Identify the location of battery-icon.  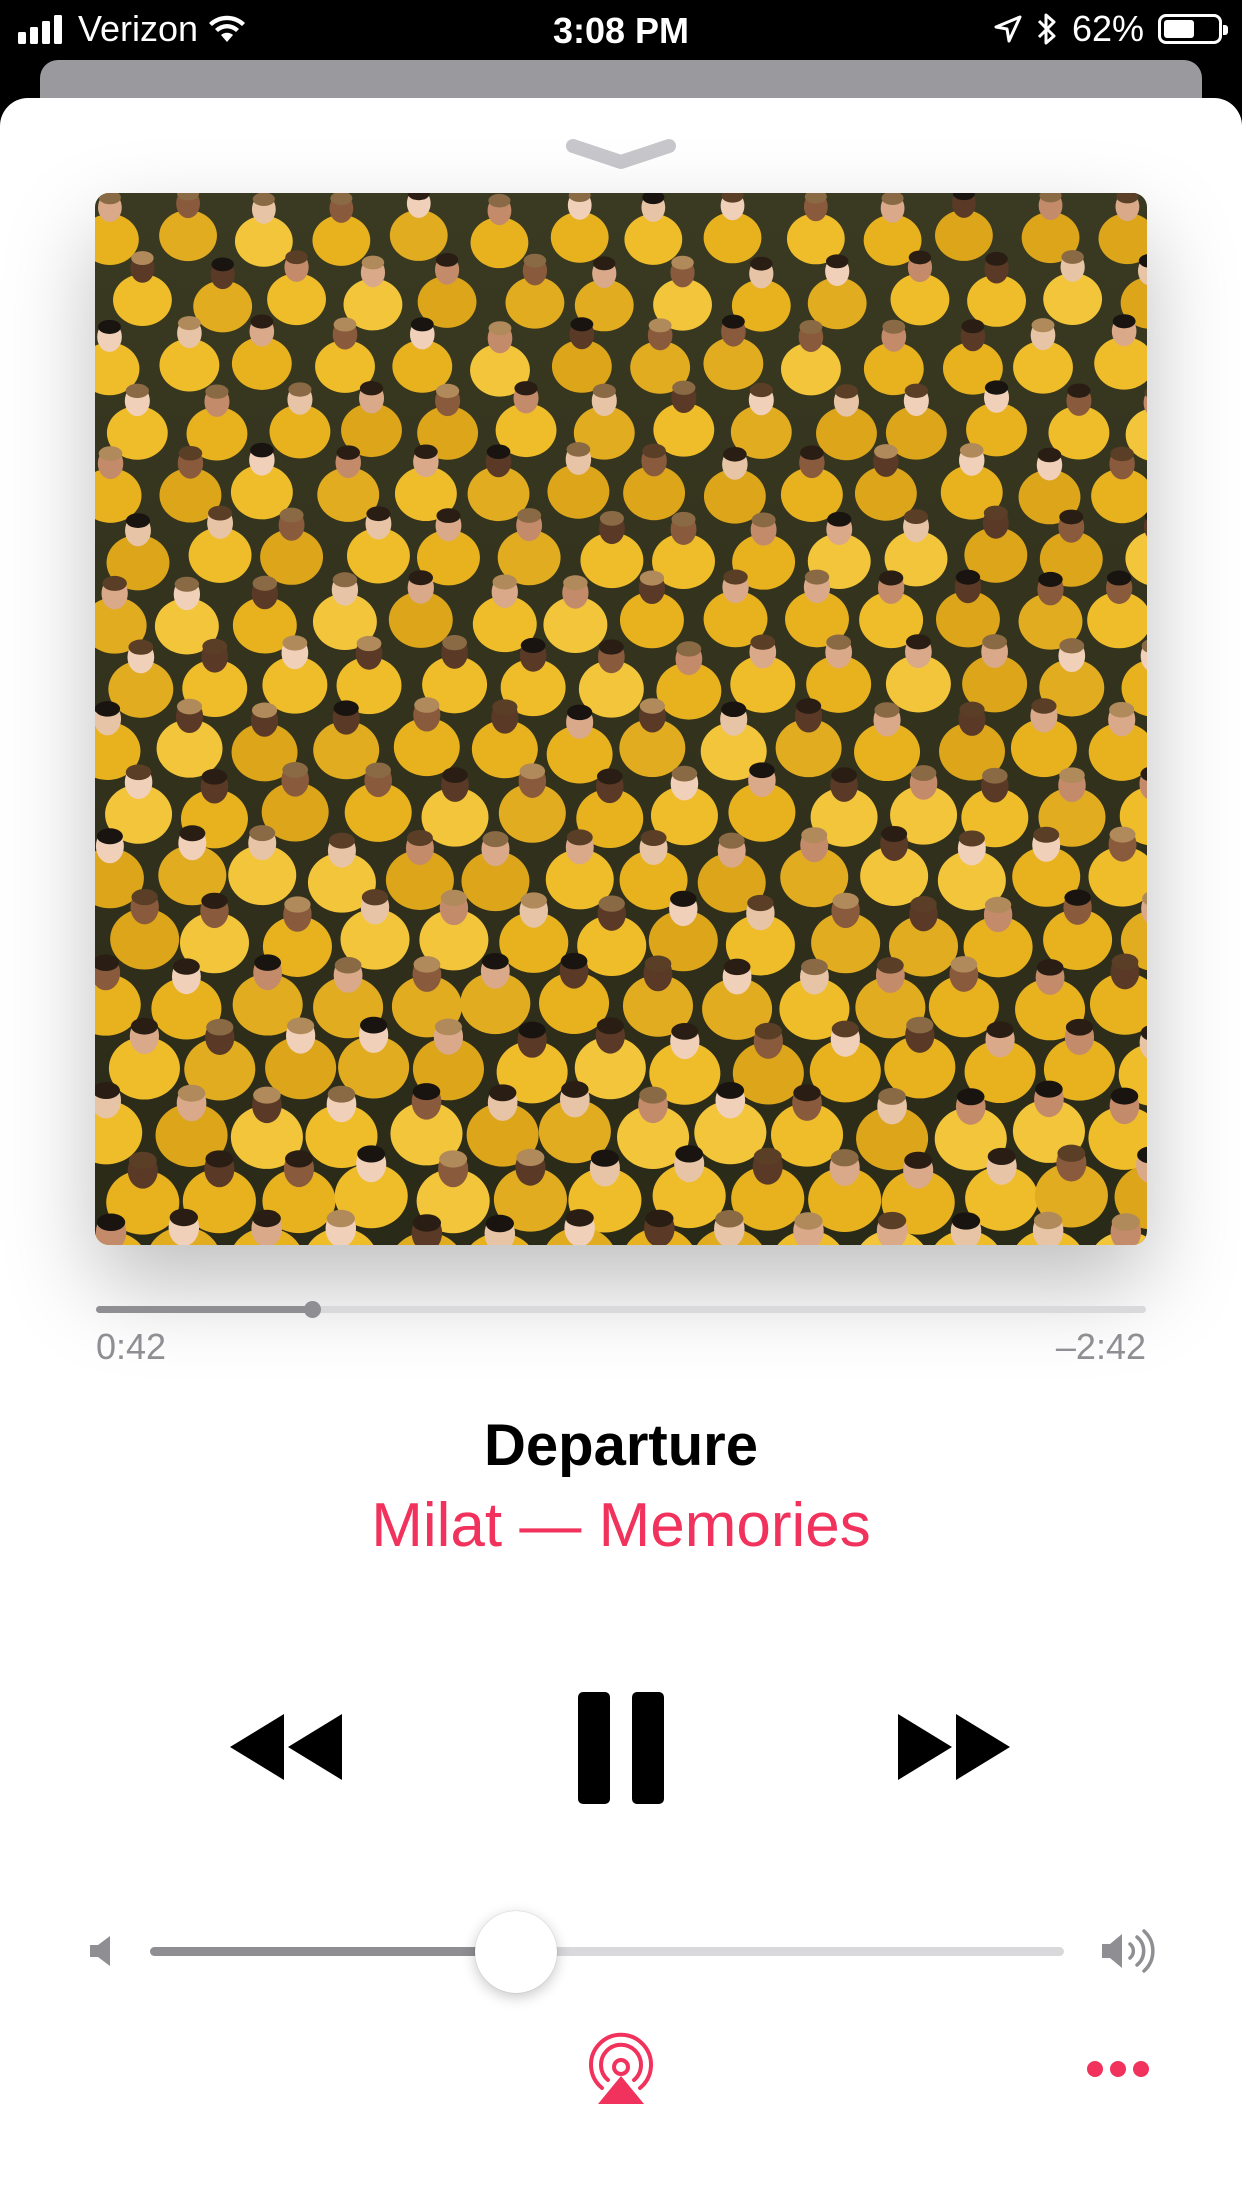
(1193, 29).